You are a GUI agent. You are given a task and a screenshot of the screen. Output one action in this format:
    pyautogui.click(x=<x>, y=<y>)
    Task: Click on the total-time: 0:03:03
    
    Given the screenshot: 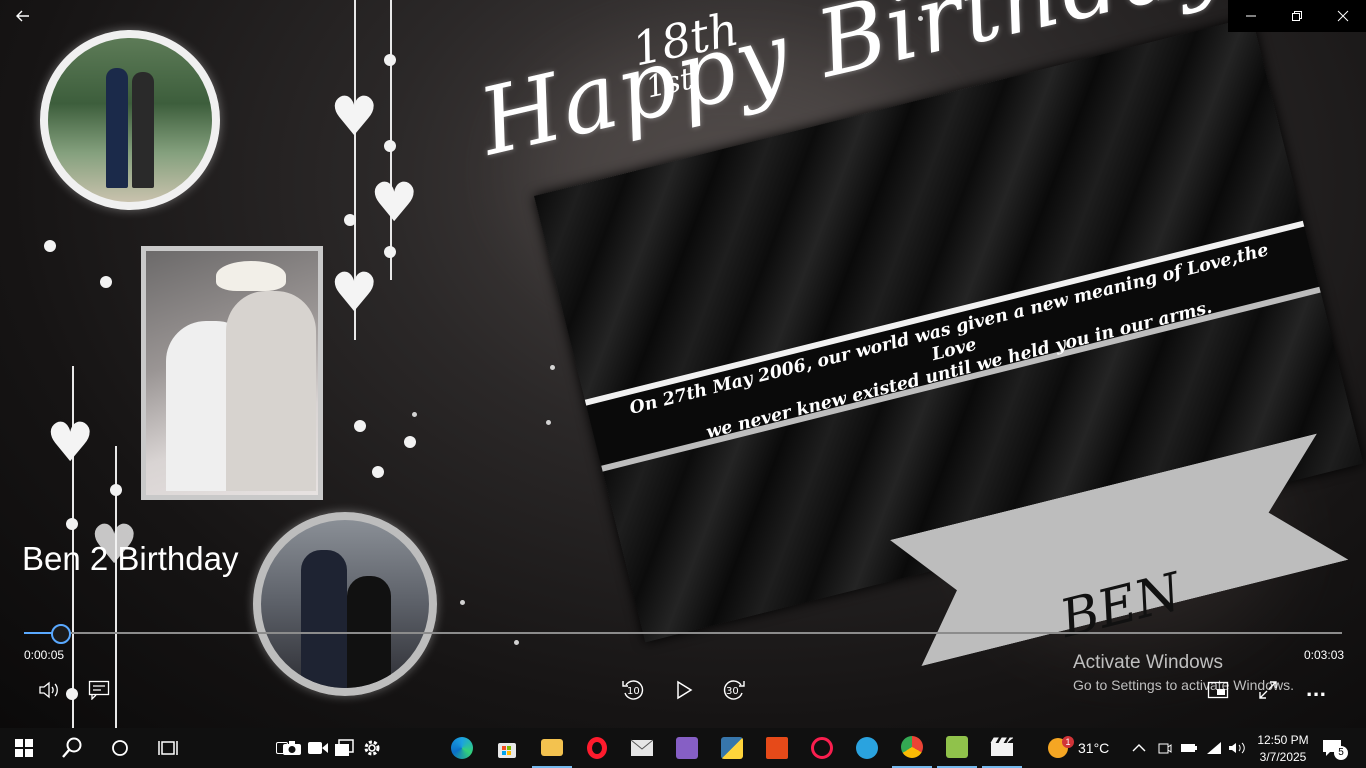 What is the action you would take?
    pyautogui.click(x=1324, y=655)
    